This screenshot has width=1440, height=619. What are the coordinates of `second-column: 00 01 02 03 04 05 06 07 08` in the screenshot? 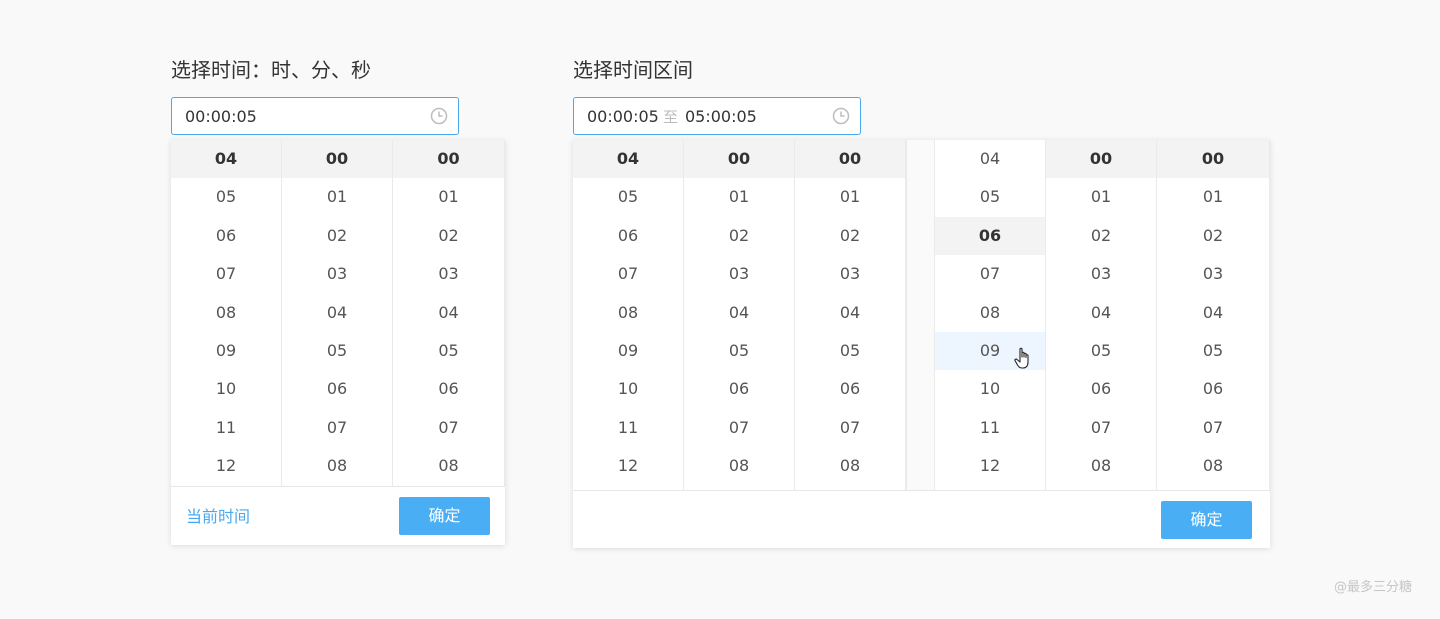 It's located at (449, 313).